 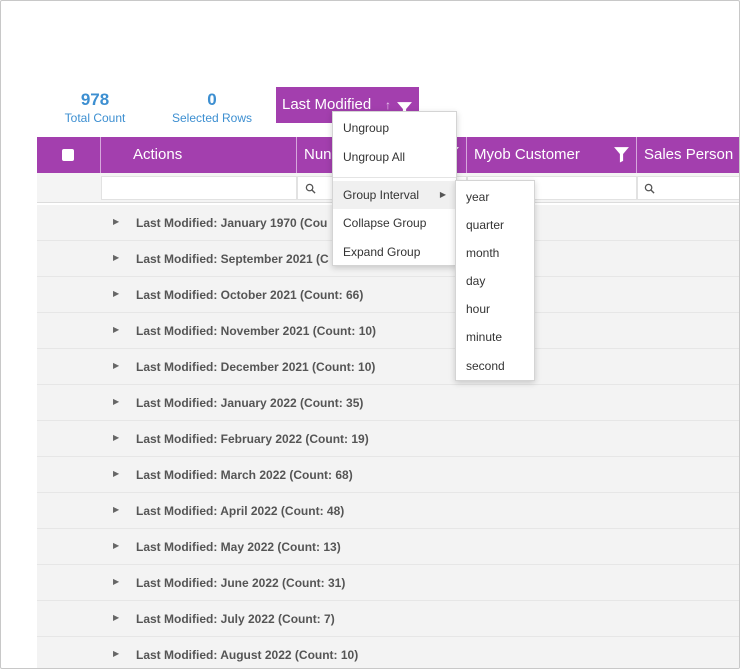 I want to click on group-row-label: Last Modified: December 2021 (Count: 10), so click(x=256, y=367).